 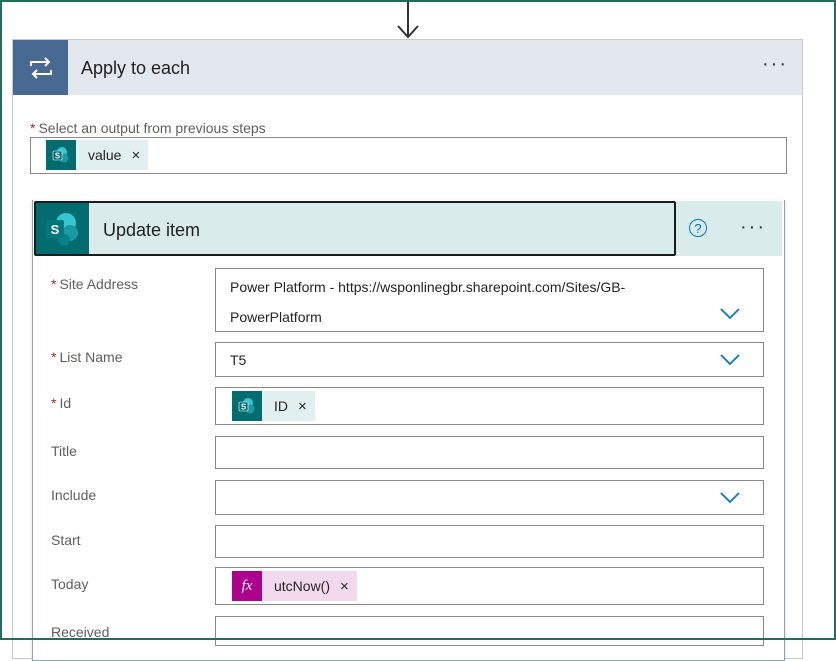 I want to click on update-item-more-button: ···, so click(x=753, y=227).